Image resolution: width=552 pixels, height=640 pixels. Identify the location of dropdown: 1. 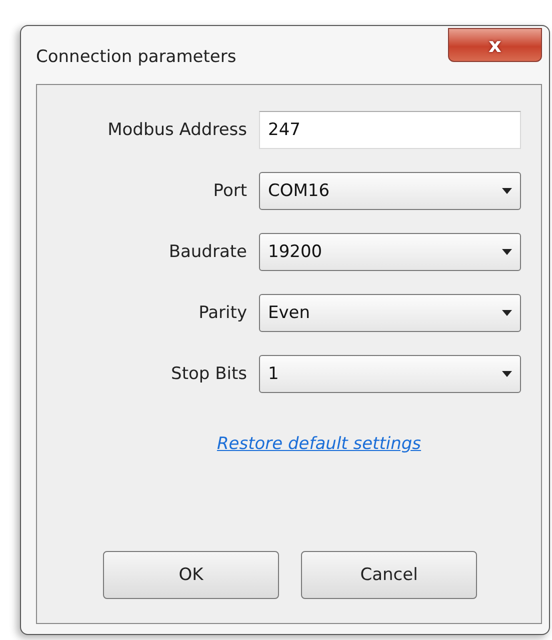
(390, 374).